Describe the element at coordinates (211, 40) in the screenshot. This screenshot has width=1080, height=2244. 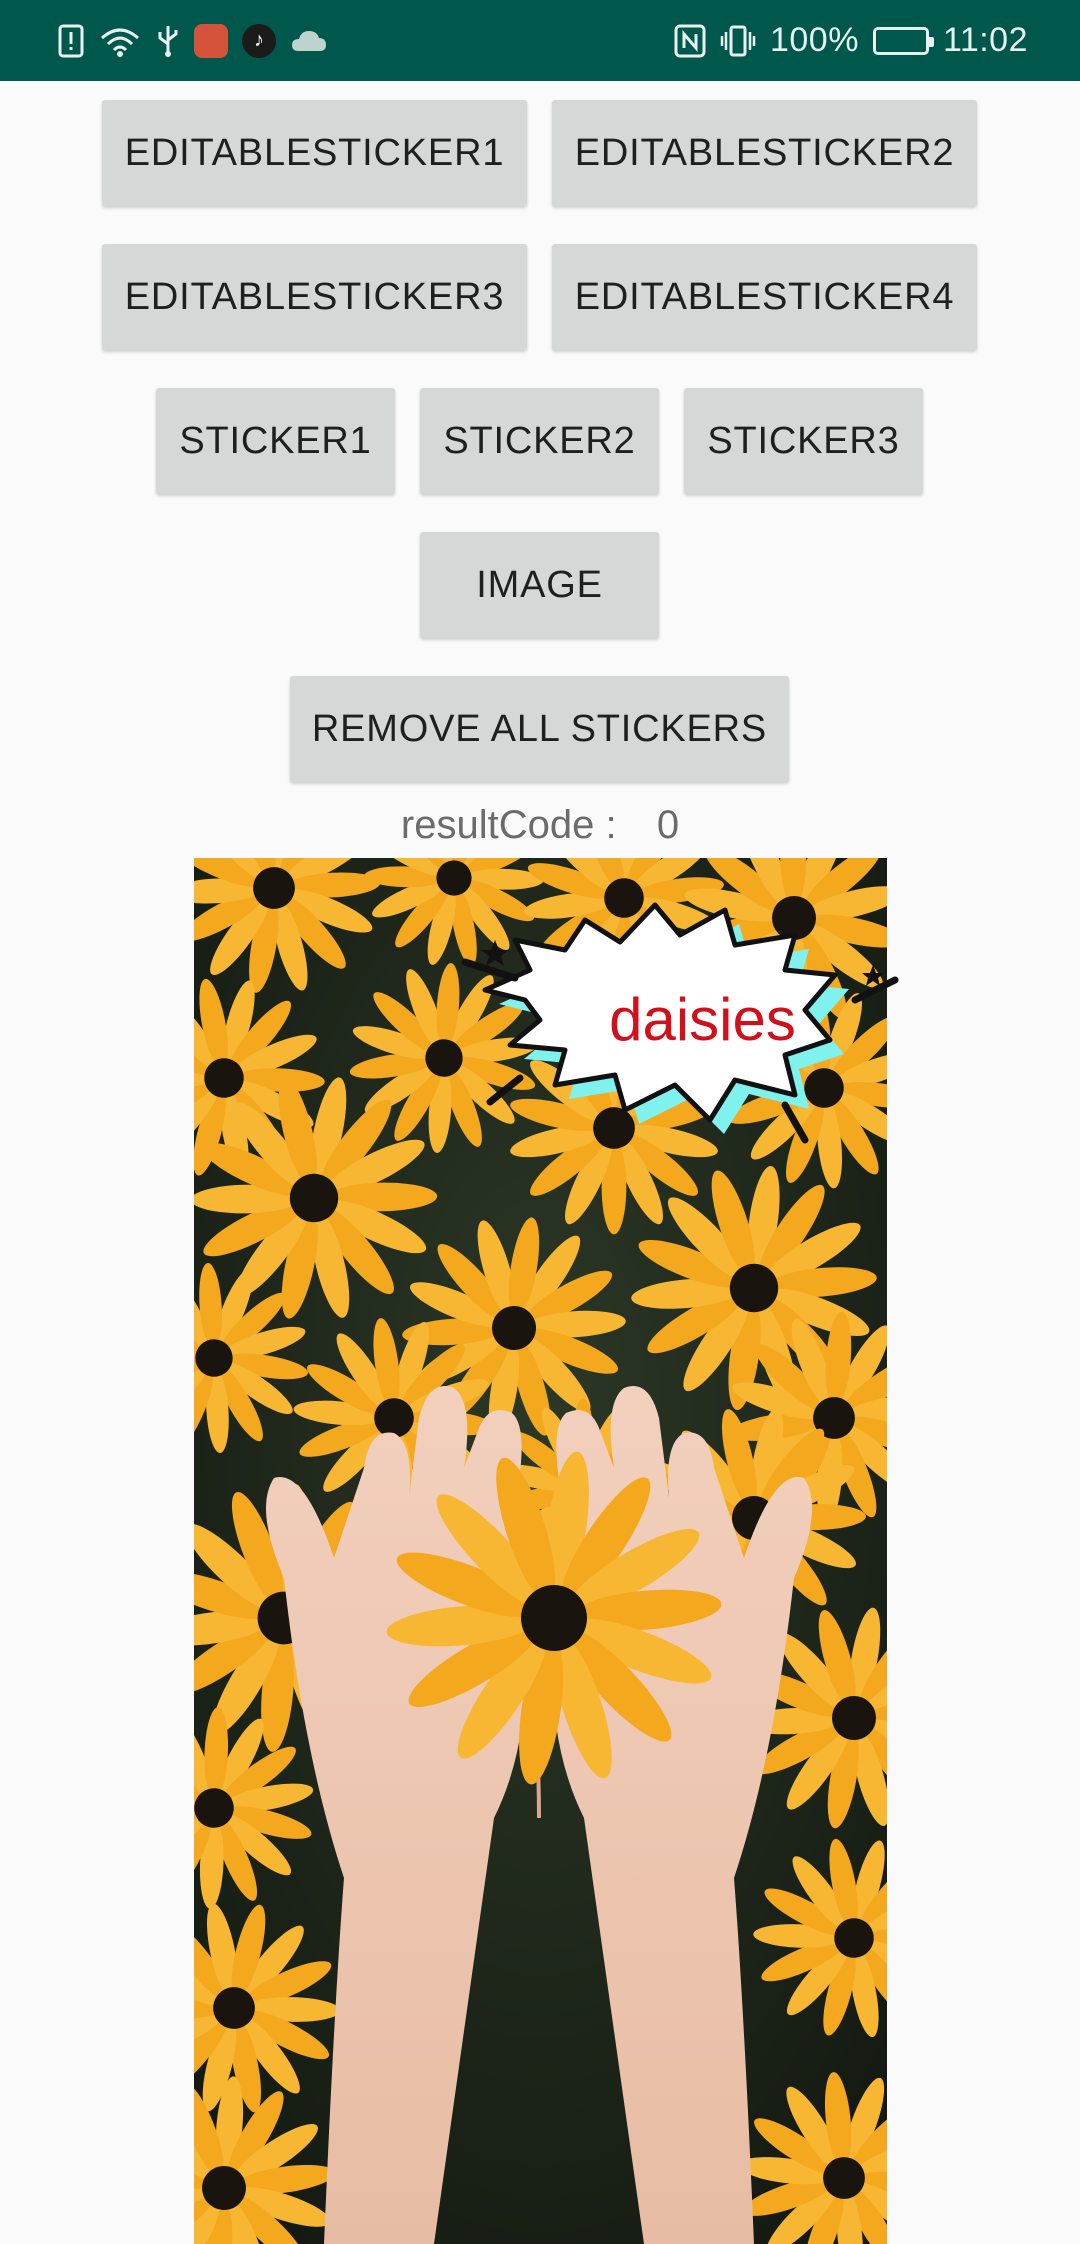
I see `app-notification-icon` at that location.